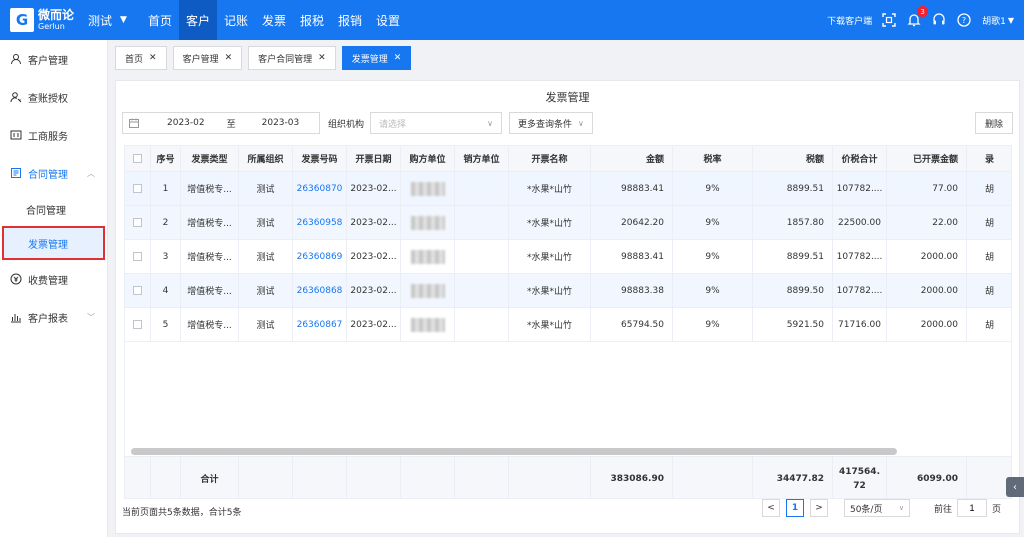  What do you see at coordinates (770, 508) in the screenshot?
I see `prev-page-button: <` at bounding box center [770, 508].